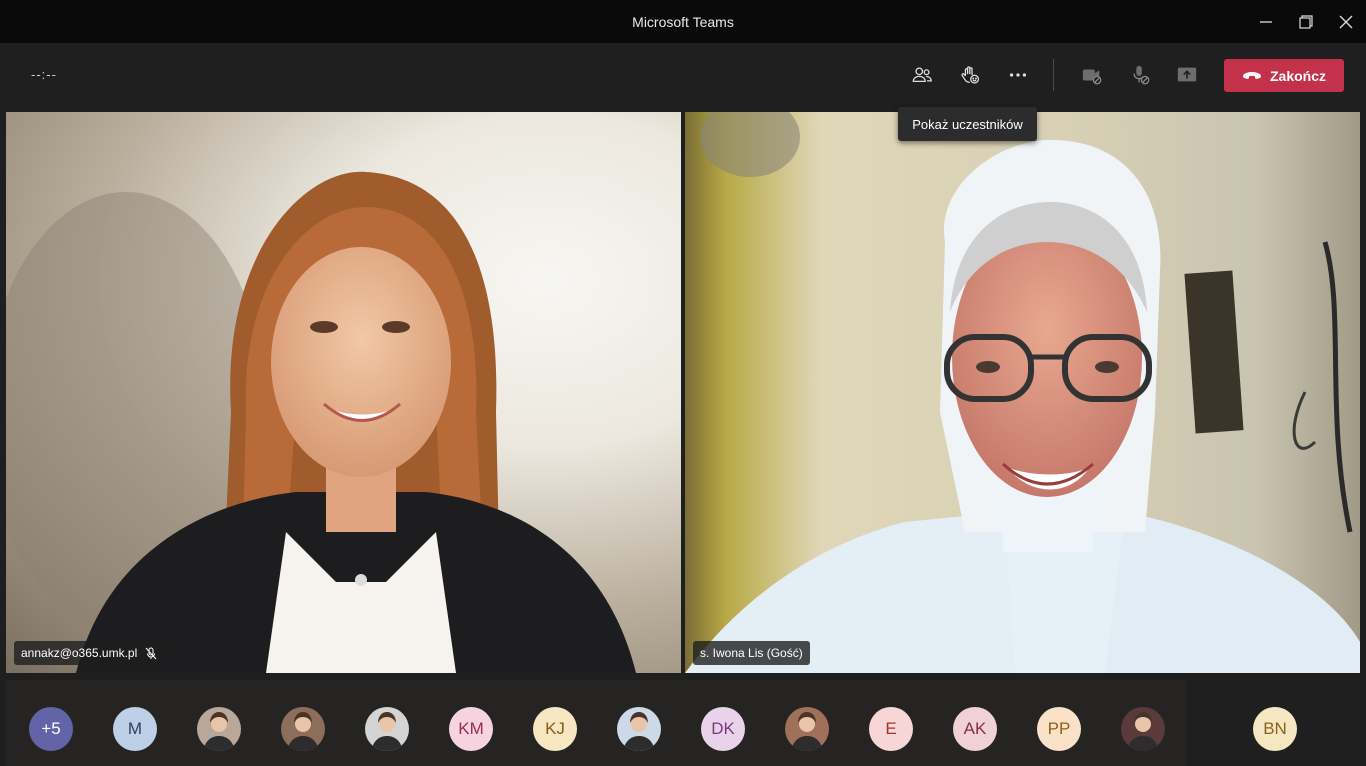  I want to click on participant-avatar: DK, so click(723, 729).